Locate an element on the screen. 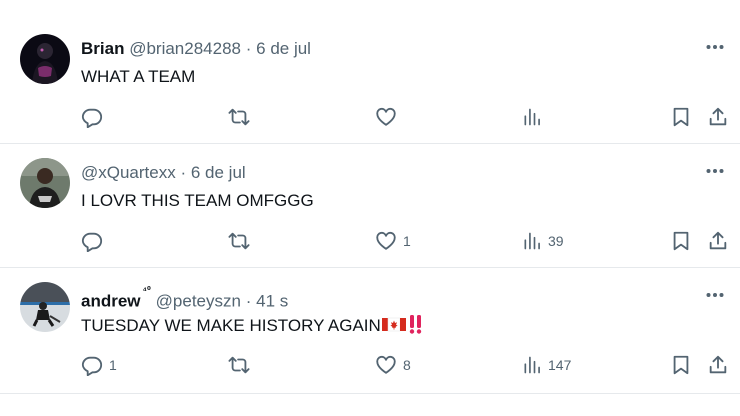 The height and width of the screenshot is (416, 740). canada-flag-exclamation-emoji is located at coordinates (401, 324).